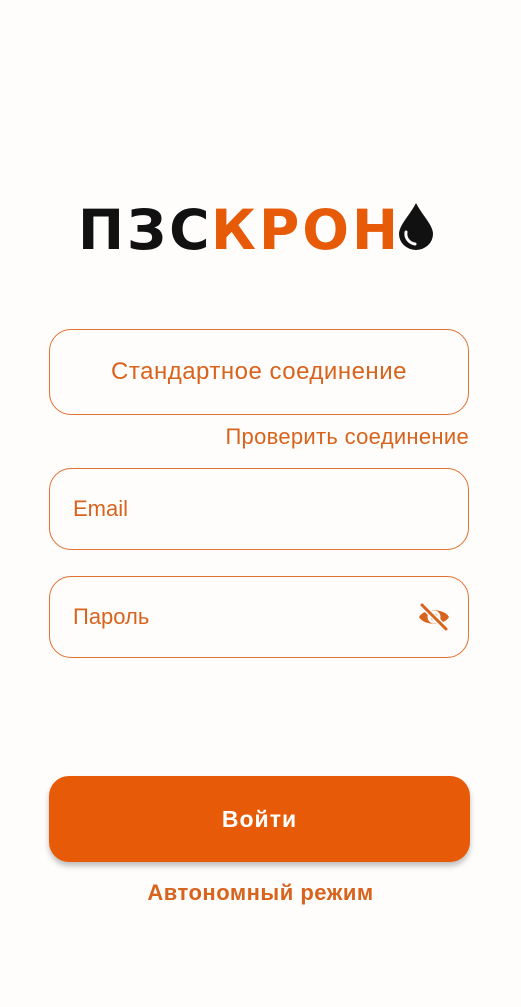 This screenshot has height=1007, width=521. I want to click on password-field: Пароль, so click(259, 617).